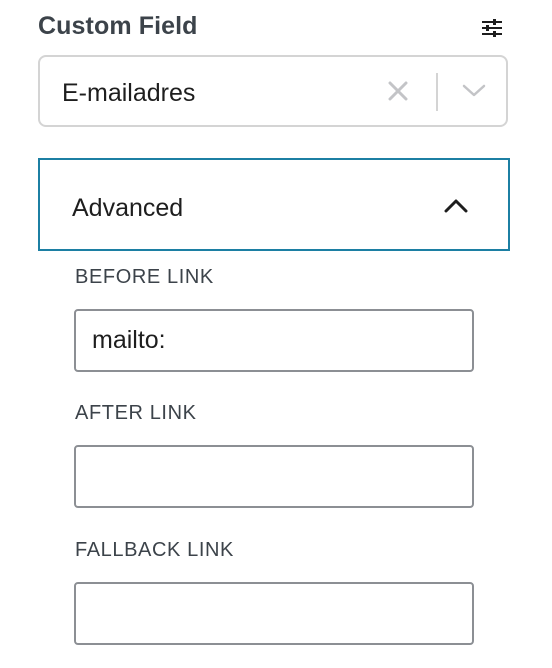  What do you see at coordinates (144, 277) in the screenshot?
I see `before-link-label: BEFORE LINK` at bounding box center [144, 277].